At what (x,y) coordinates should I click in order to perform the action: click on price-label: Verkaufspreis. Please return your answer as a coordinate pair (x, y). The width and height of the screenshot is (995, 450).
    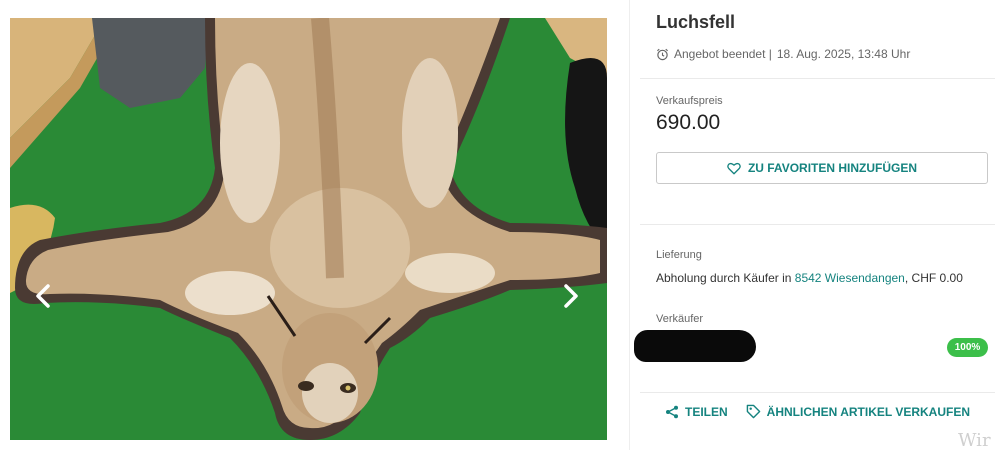
    Looking at the image, I should click on (689, 101).